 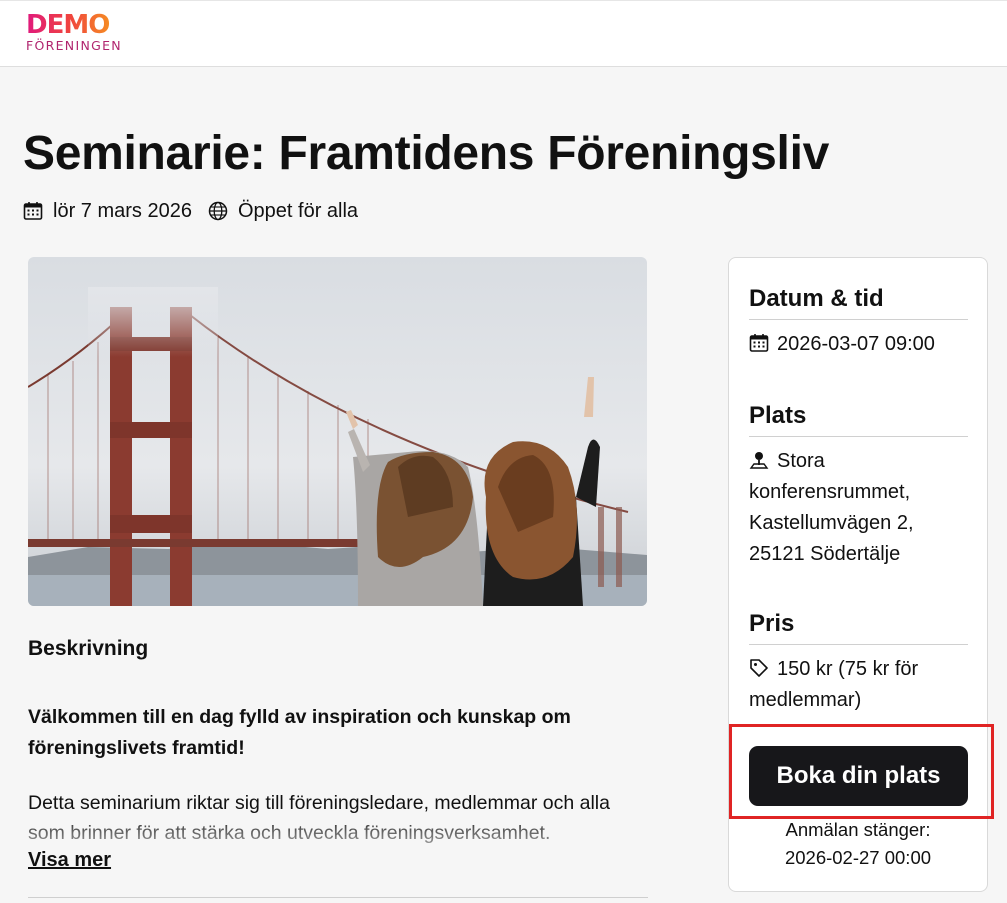 I want to click on price-heading: Pris, so click(x=772, y=623).